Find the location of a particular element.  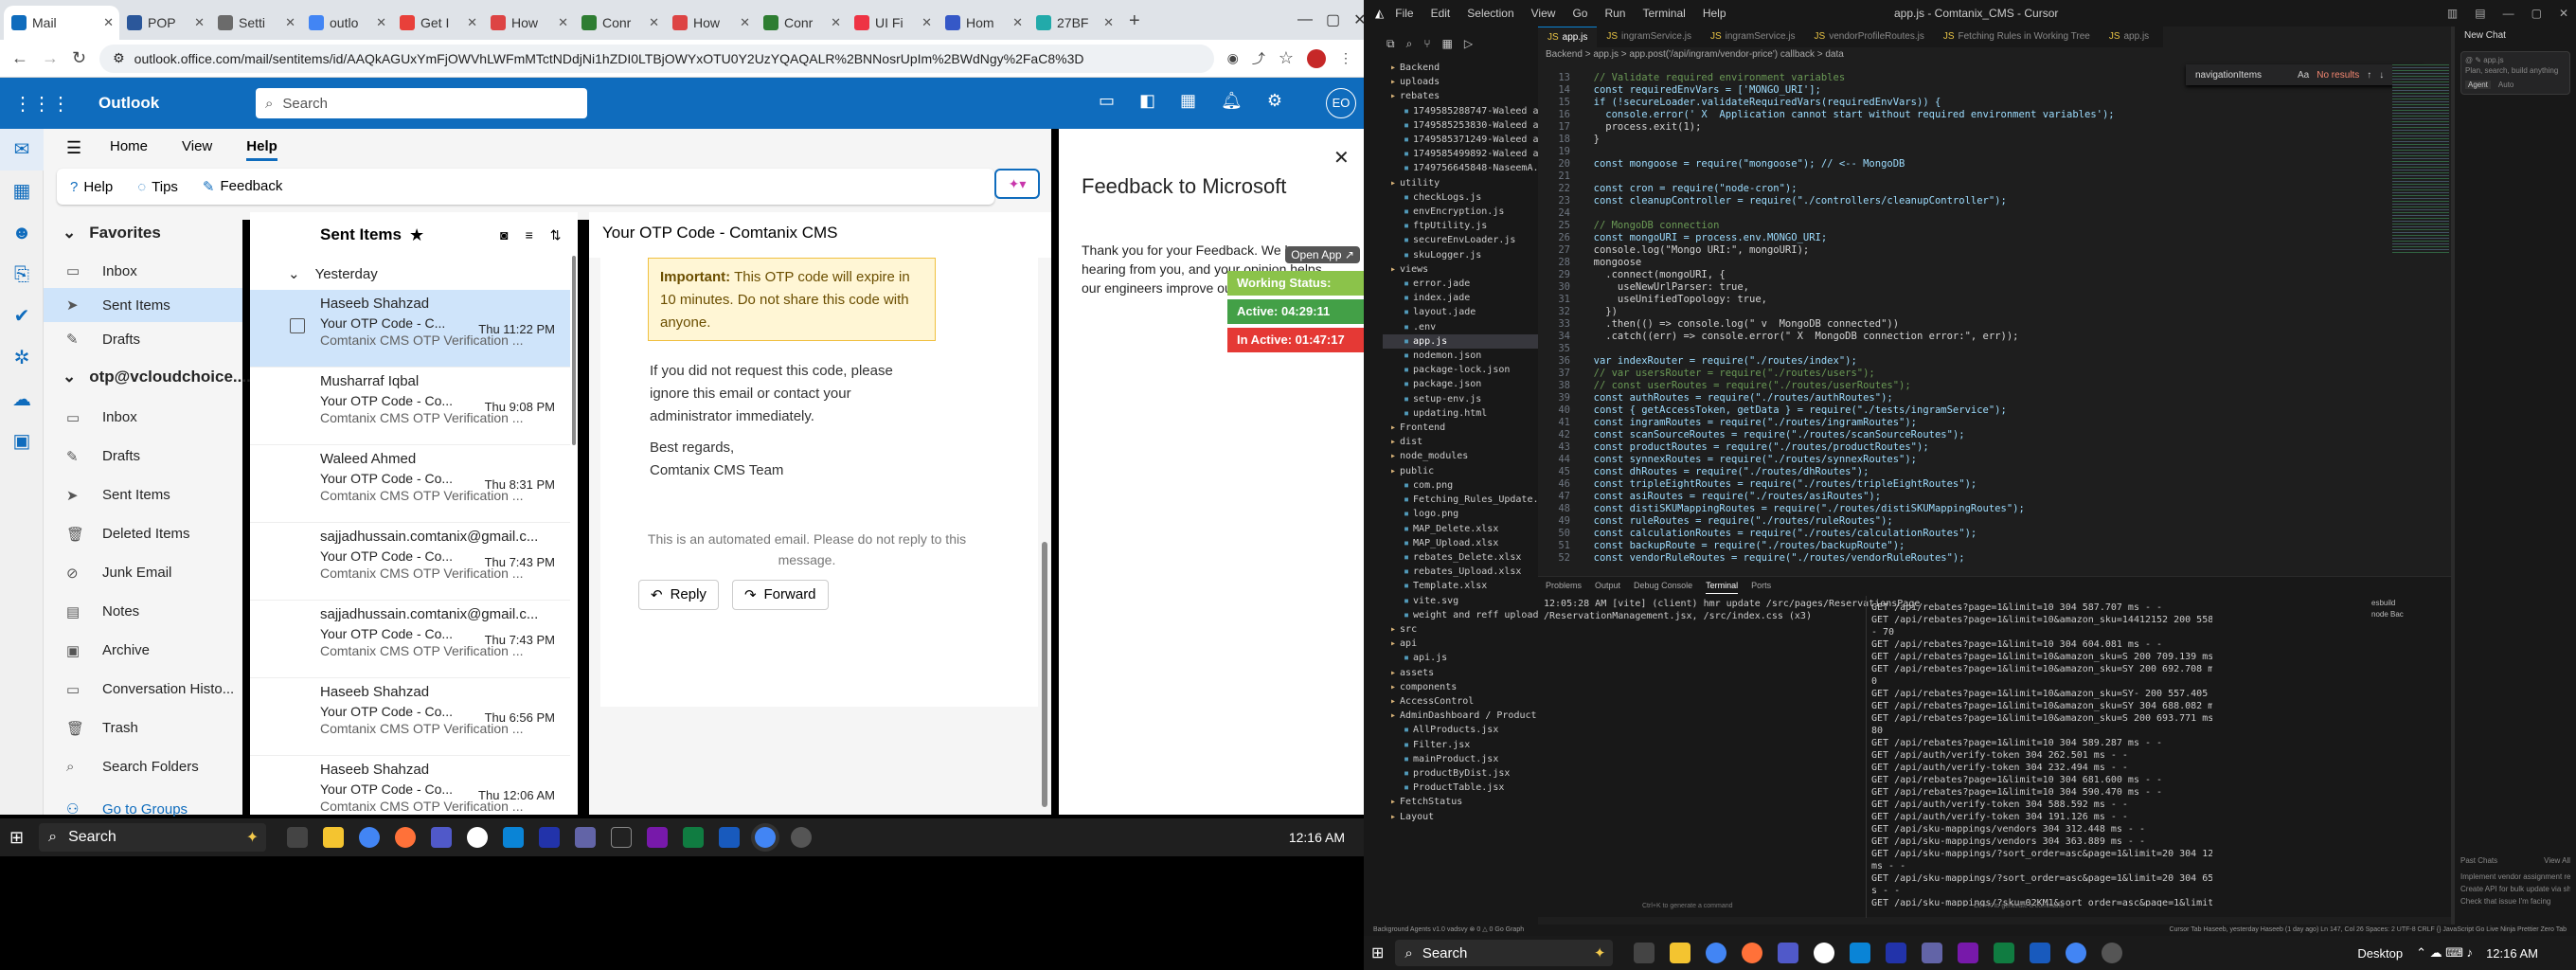

past-chat-item: Create API for bulk update via sheet is located at coordinates (2515, 889).